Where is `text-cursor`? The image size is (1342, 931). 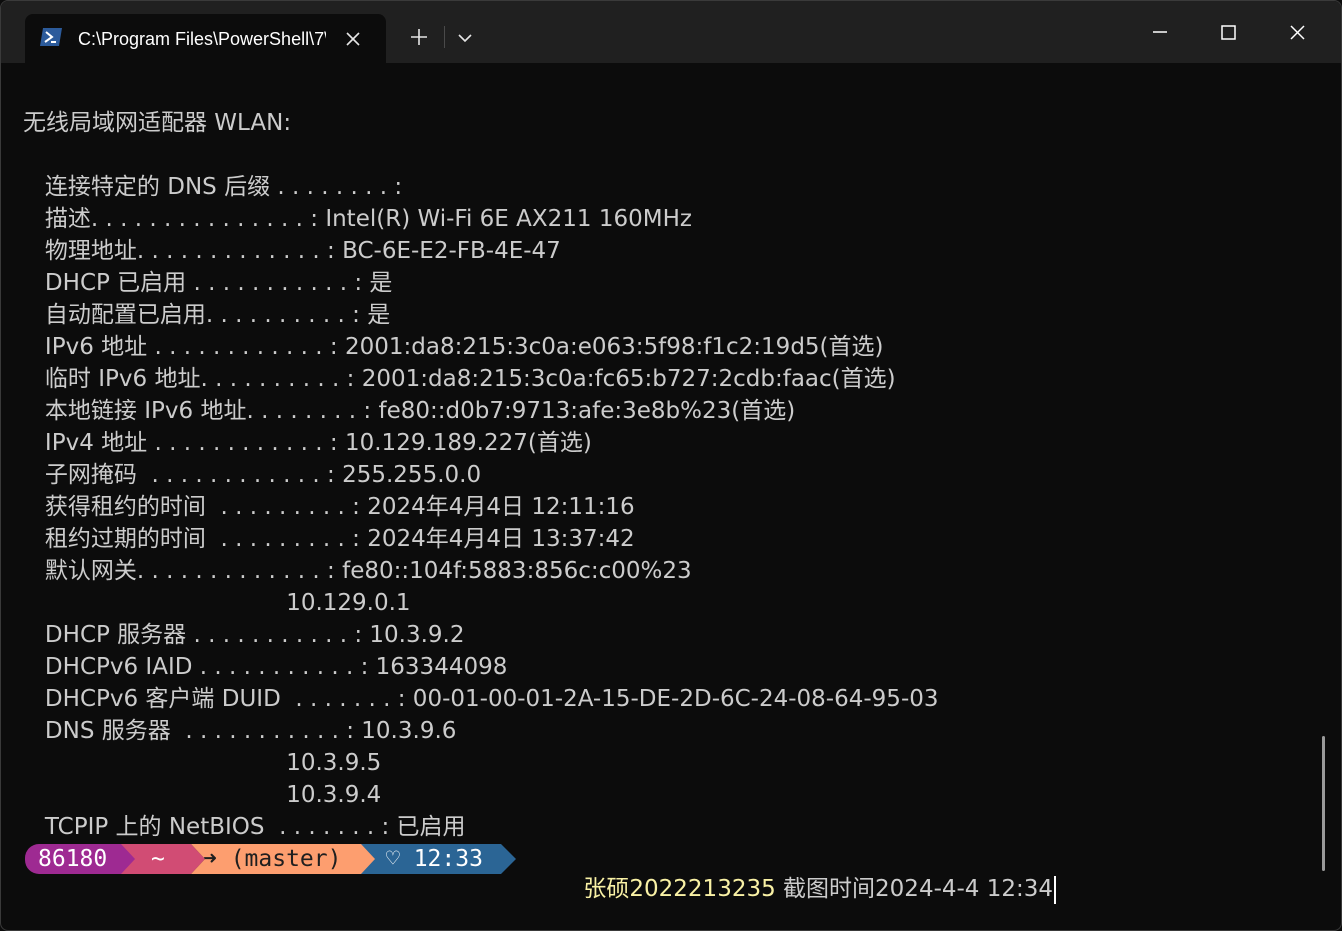
text-cursor is located at coordinates (1055, 889).